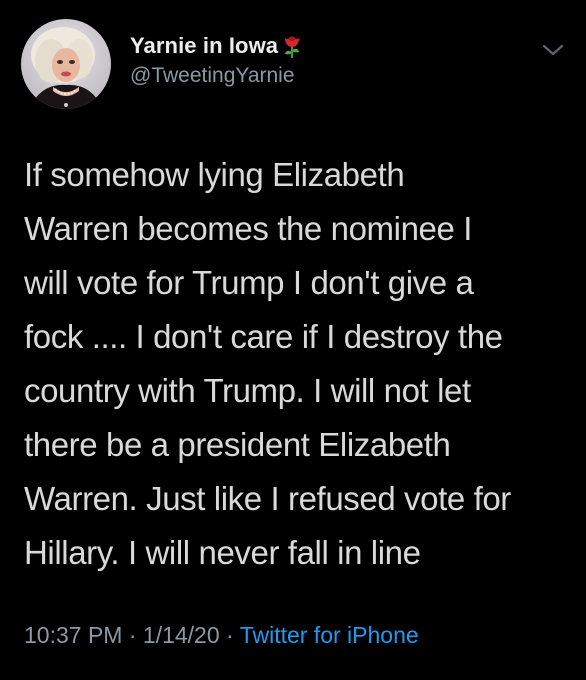 This screenshot has height=680, width=586. I want to click on rose-icon, so click(292, 46).